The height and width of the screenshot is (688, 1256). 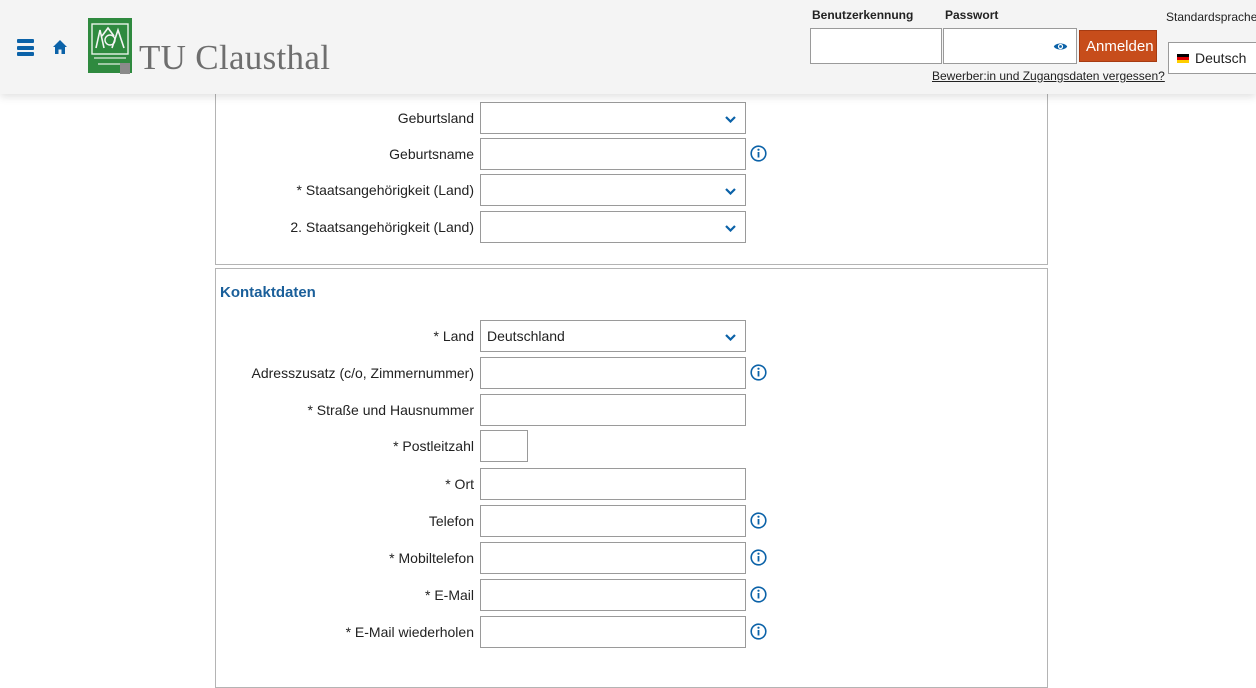 What do you see at coordinates (234, 58) in the screenshot?
I see `brand-name: TU Clausthal` at bounding box center [234, 58].